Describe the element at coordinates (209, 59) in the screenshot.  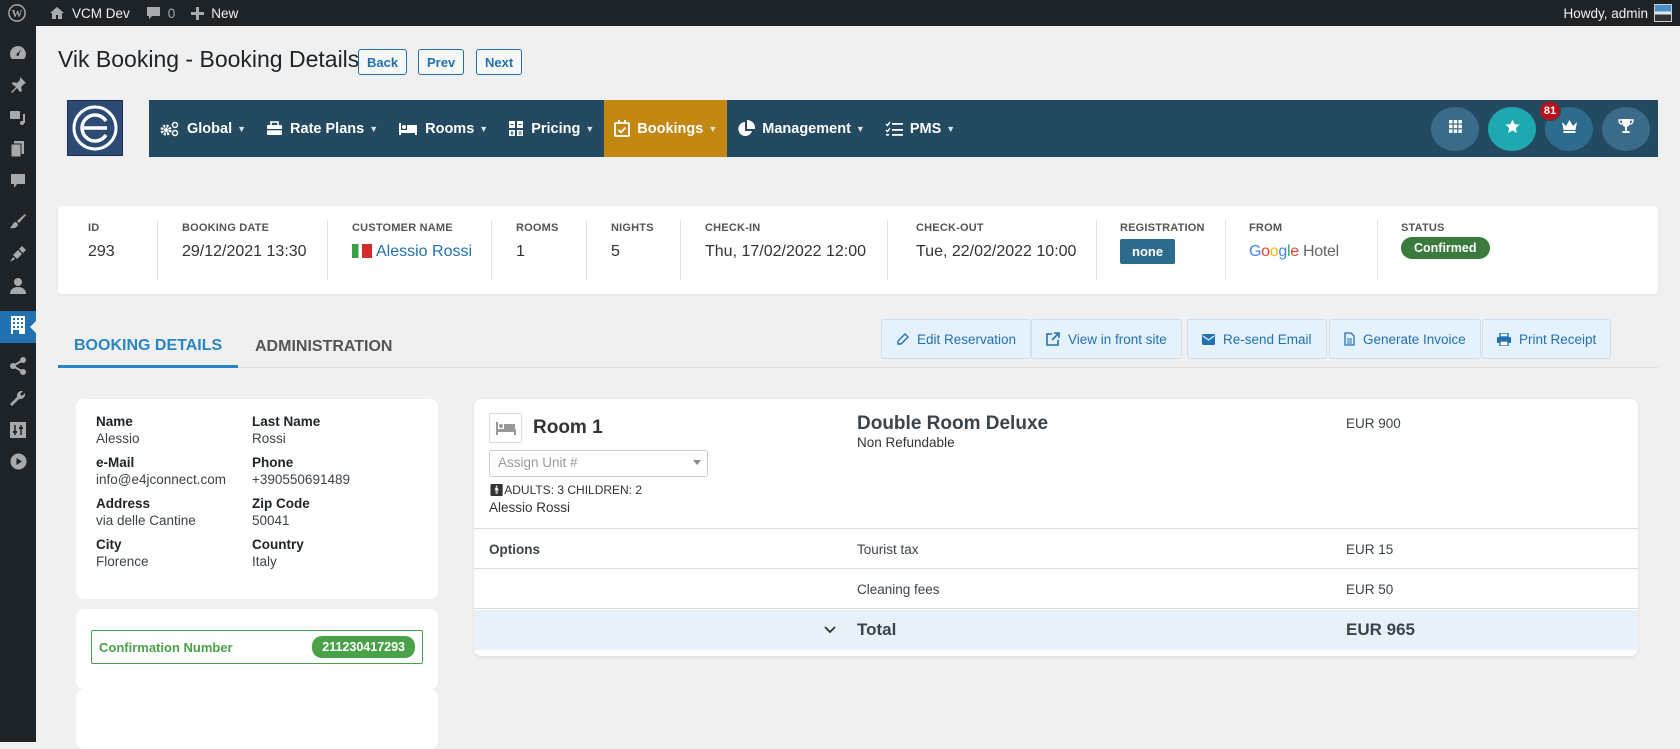
I see `page-title: Vik Booking - Booking Details` at that location.